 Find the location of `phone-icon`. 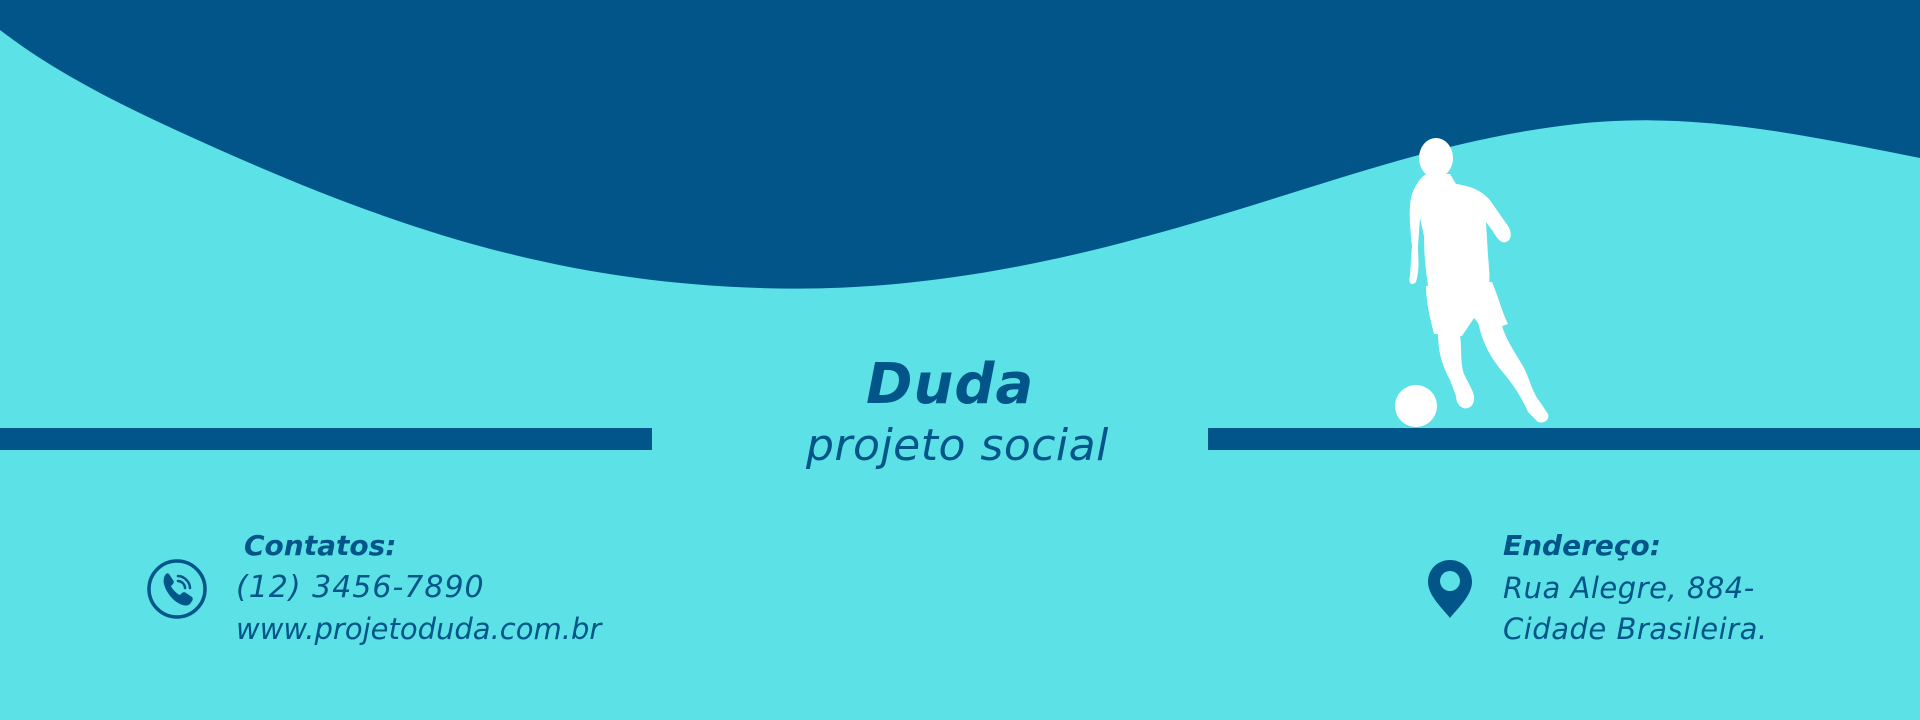

phone-icon is located at coordinates (177, 589).